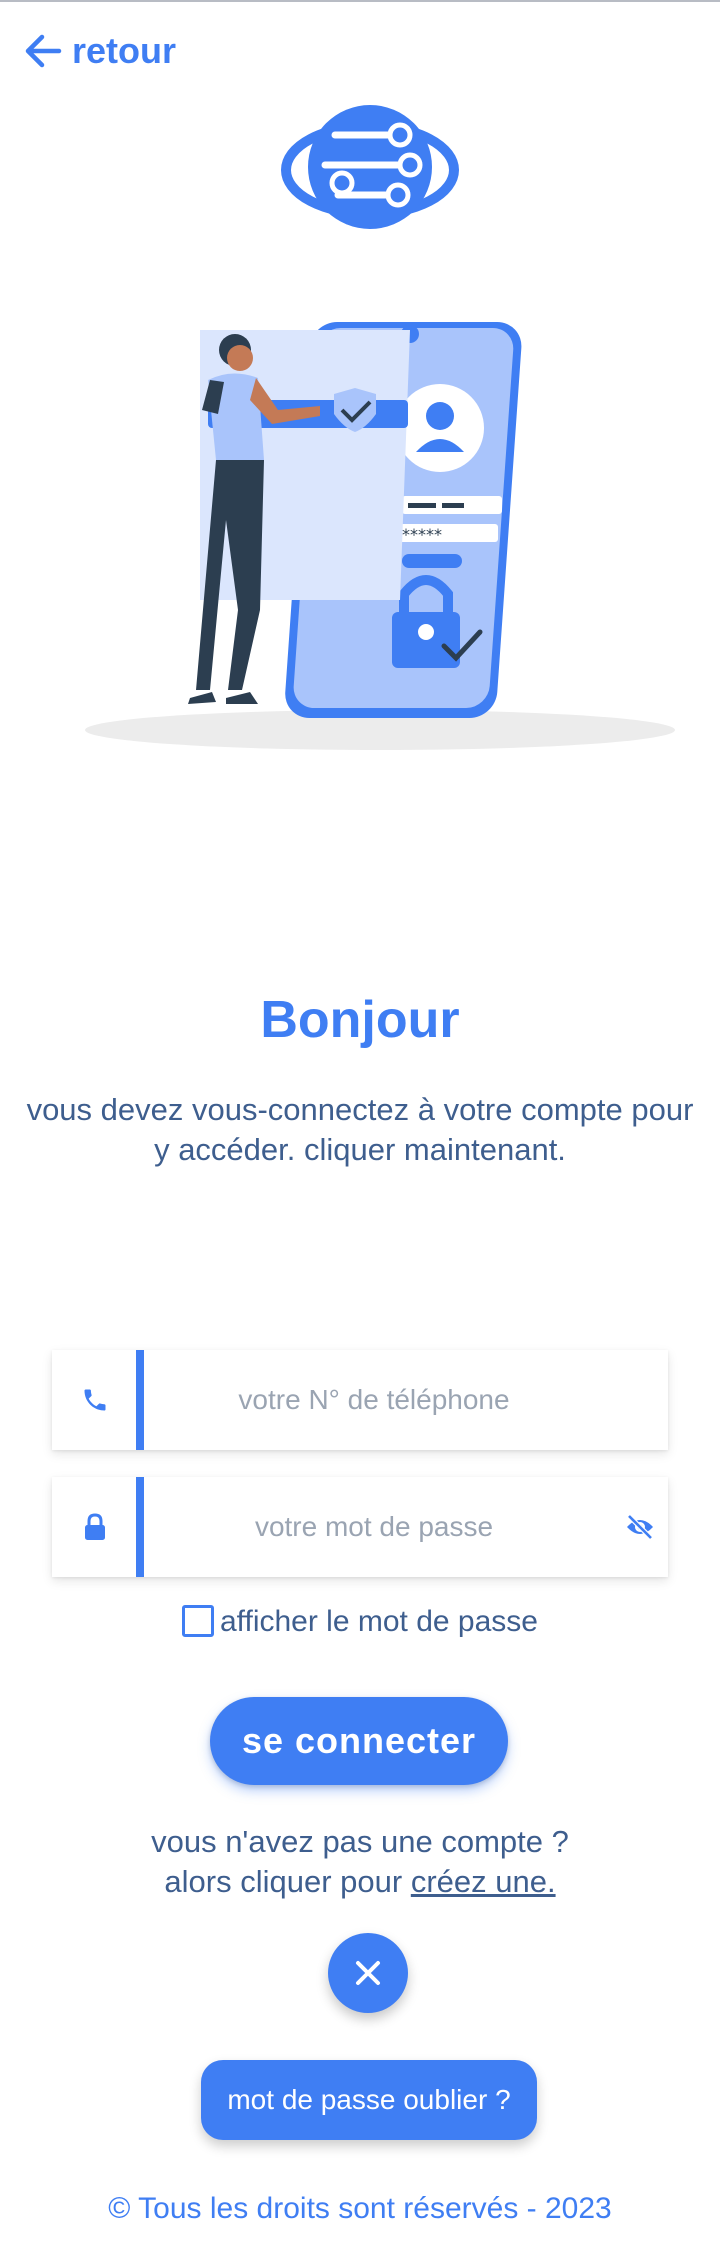 The height and width of the screenshot is (2248, 720). Describe the element at coordinates (140, 1527) in the screenshot. I see `password-field-accent` at that location.